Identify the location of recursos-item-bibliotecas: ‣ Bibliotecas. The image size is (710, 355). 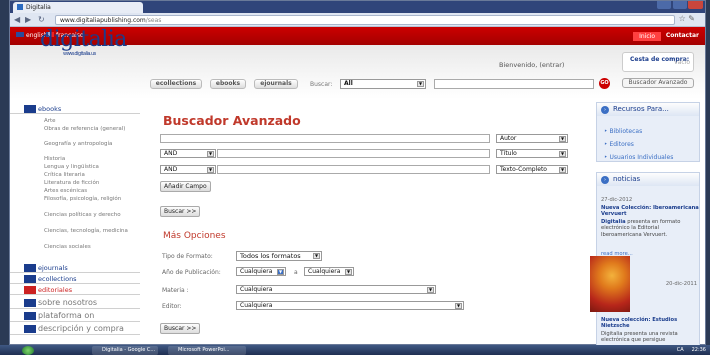
(623, 131).